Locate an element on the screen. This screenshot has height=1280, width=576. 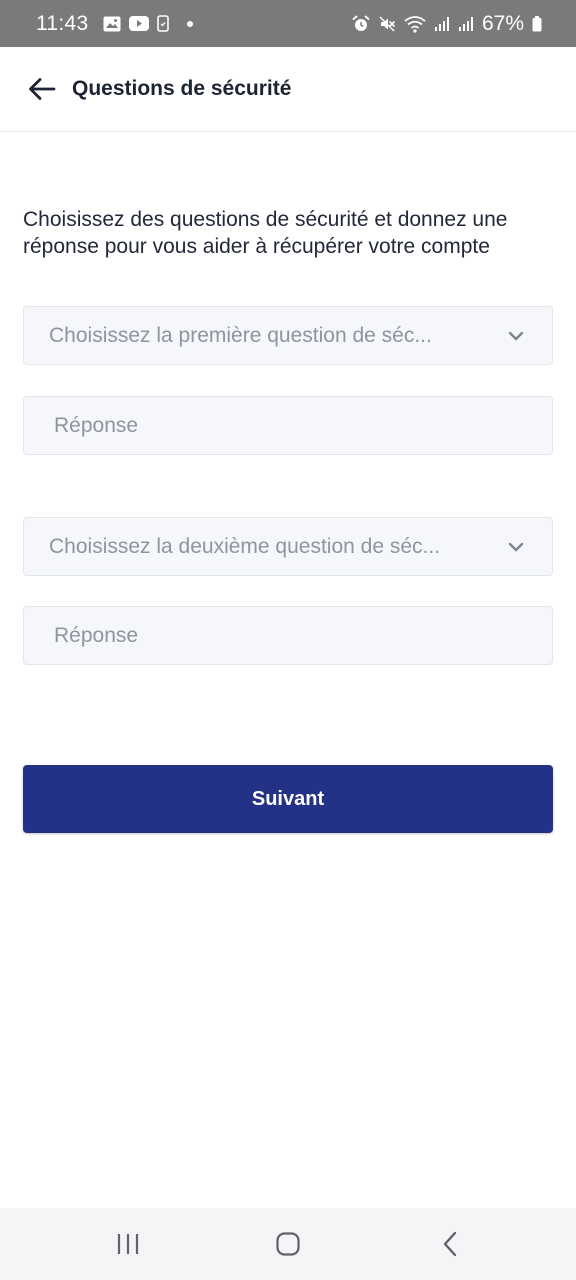
status-right: 67% is located at coordinates (447, 24).